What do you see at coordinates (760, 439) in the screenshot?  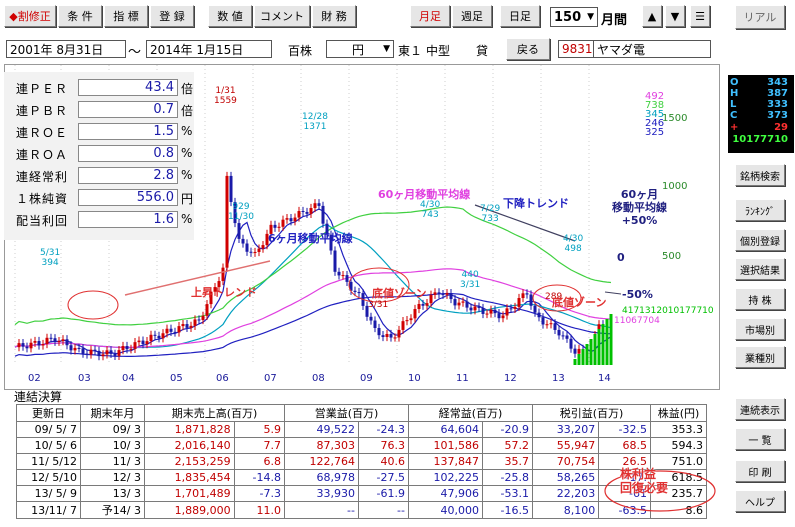 I see `list-button: 一 覧` at bounding box center [760, 439].